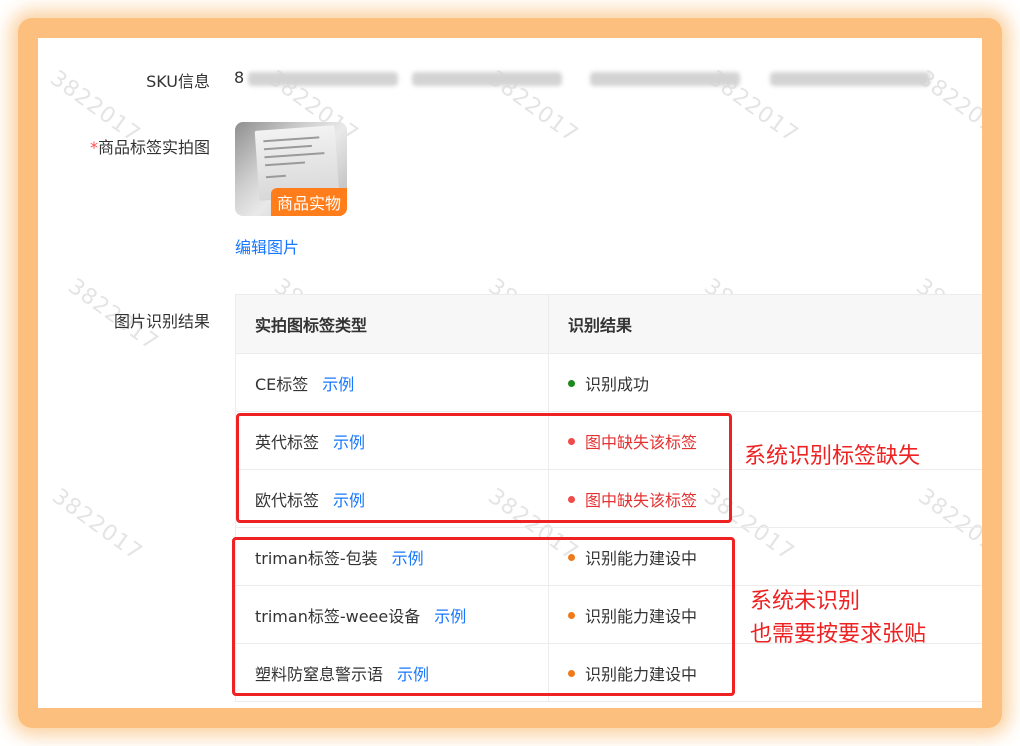  I want to click on label-type-name: 塑料防窒息警示语, so click(319, 674).